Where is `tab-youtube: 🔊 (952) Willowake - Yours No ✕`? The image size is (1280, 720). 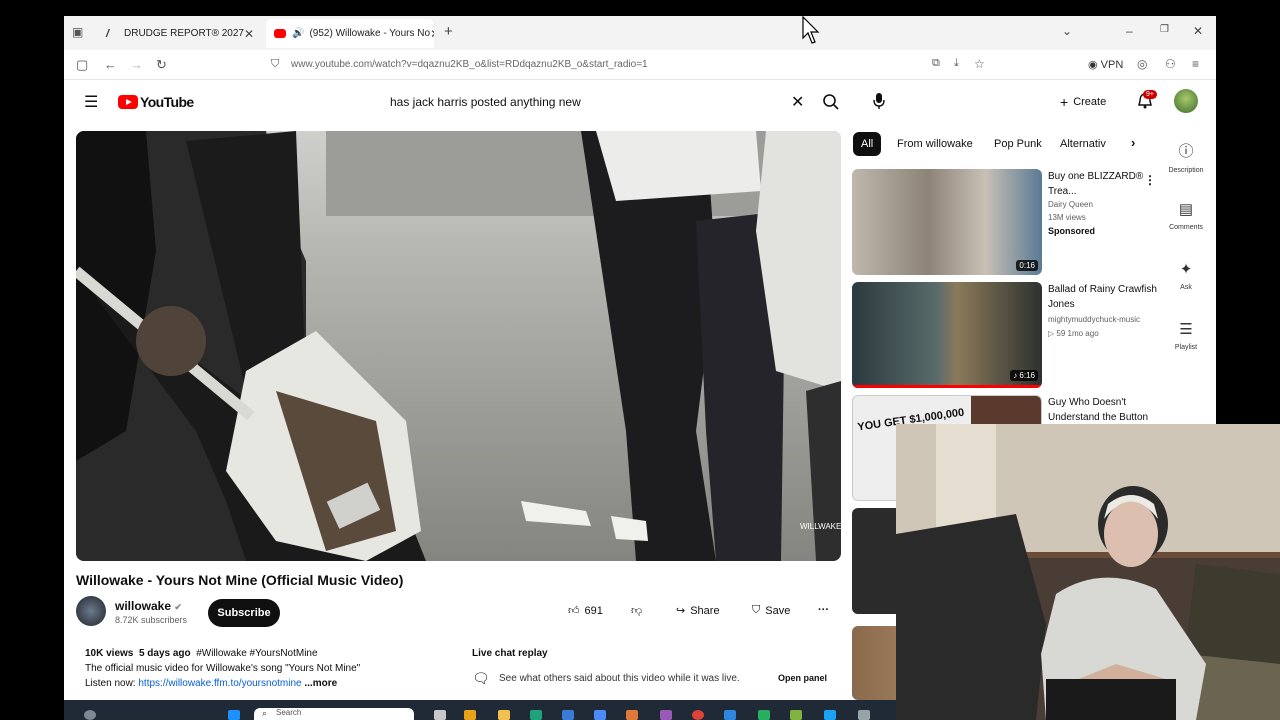 tab-youtube: 🔊 (952) Willowake - Yours No ✕ is located at coordinates (350, 33).